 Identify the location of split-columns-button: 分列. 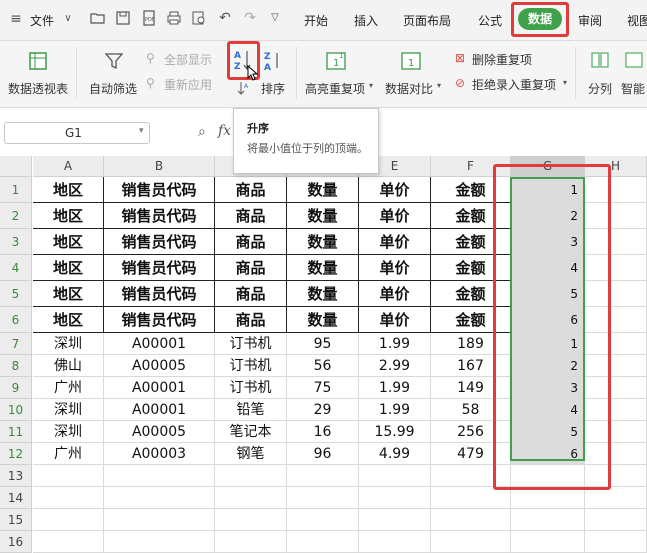
(600, 88).